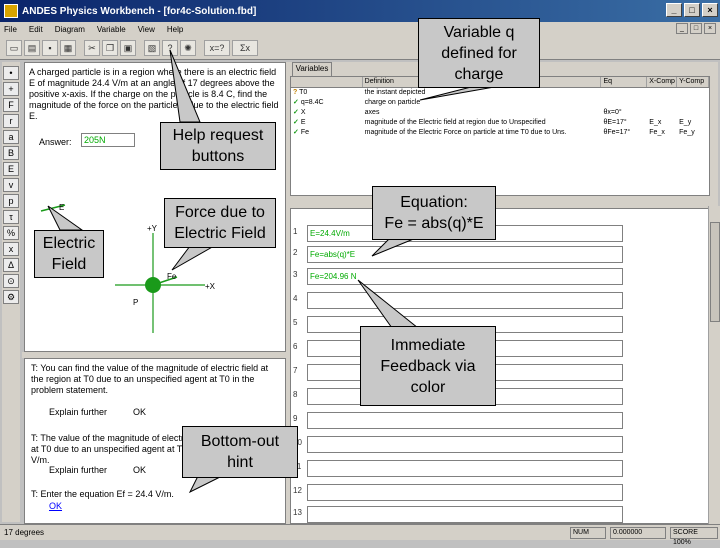 The height and width of the screenshot is (548, 720). Describe the element at coordinates (296, 102) in the screenshot. I see `check-icon: ✓` at that location.